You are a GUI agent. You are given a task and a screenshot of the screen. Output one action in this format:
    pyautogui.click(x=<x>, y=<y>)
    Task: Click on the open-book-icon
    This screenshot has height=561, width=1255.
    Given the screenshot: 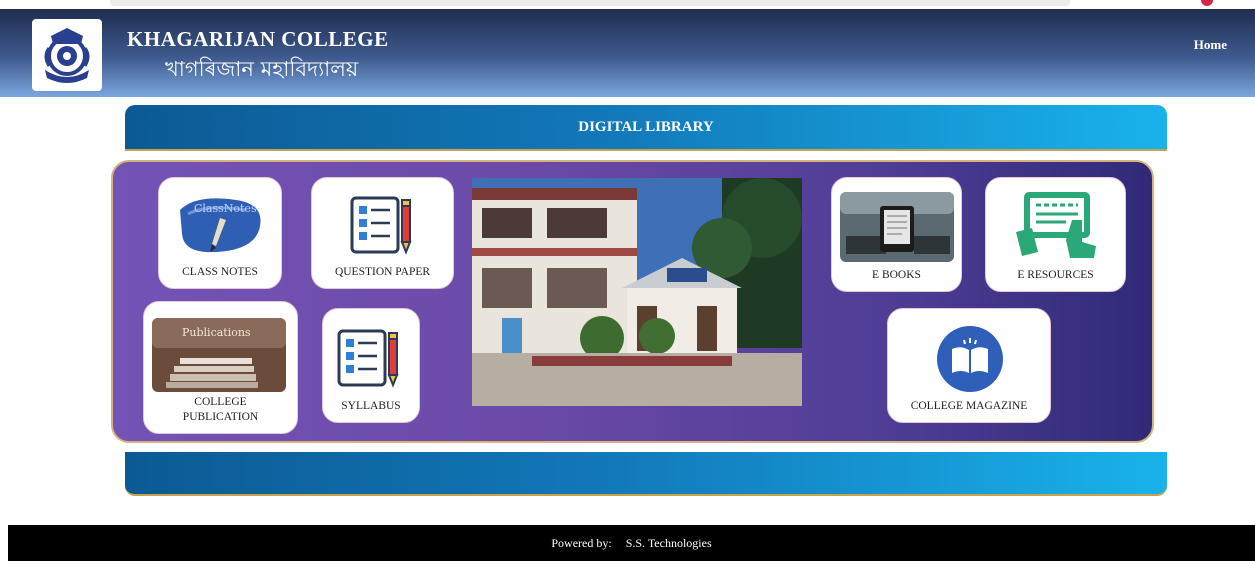 What is the action you would take?
    pyautogui.click(x=970, y=359)
    